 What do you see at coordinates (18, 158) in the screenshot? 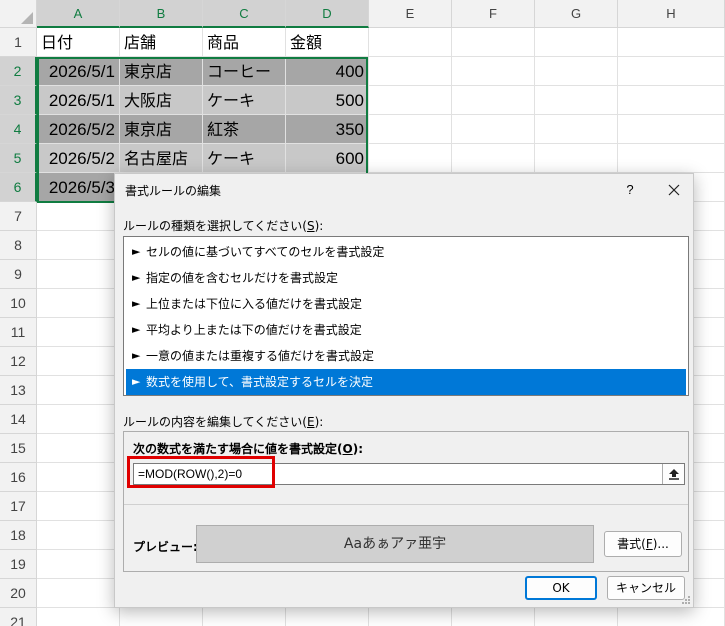
I see `row-header-5: 5` at bounding box center [18, 158].